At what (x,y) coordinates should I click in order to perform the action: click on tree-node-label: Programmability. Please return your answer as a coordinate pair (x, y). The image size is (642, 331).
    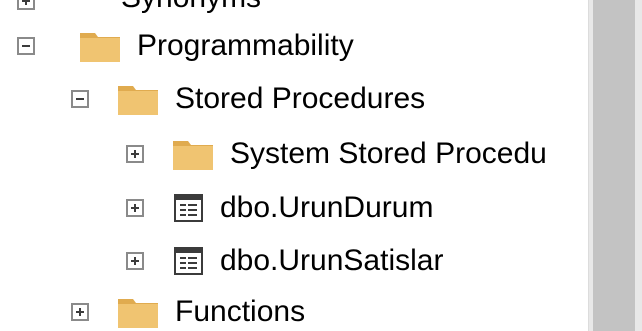
    Looking at the image, I should click on (245, 45).